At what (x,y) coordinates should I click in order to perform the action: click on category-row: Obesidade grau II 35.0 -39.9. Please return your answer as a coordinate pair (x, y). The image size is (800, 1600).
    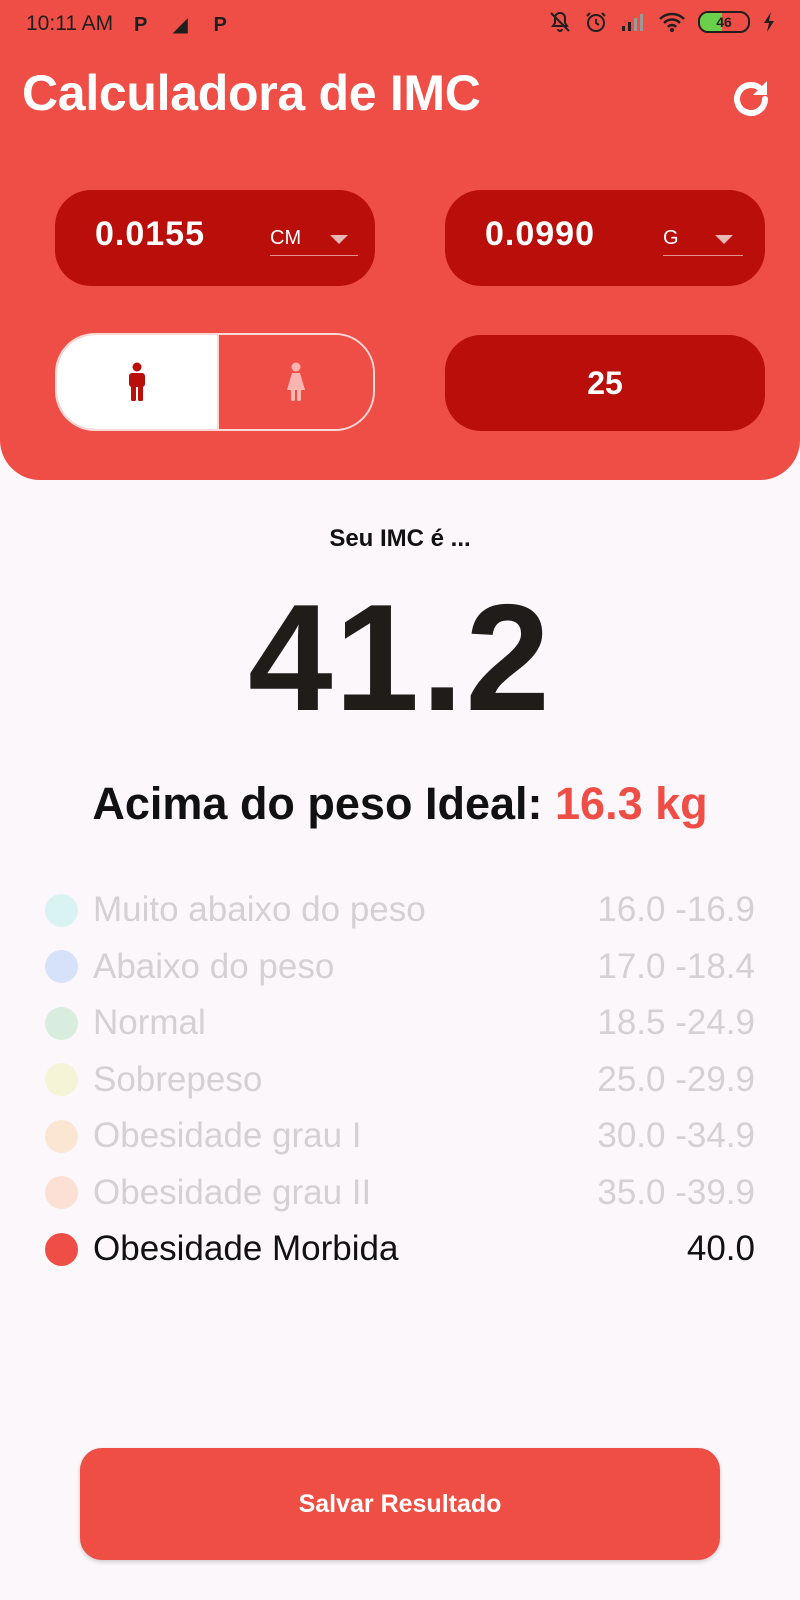
    Looking at the image, I should click on (401, 1193).